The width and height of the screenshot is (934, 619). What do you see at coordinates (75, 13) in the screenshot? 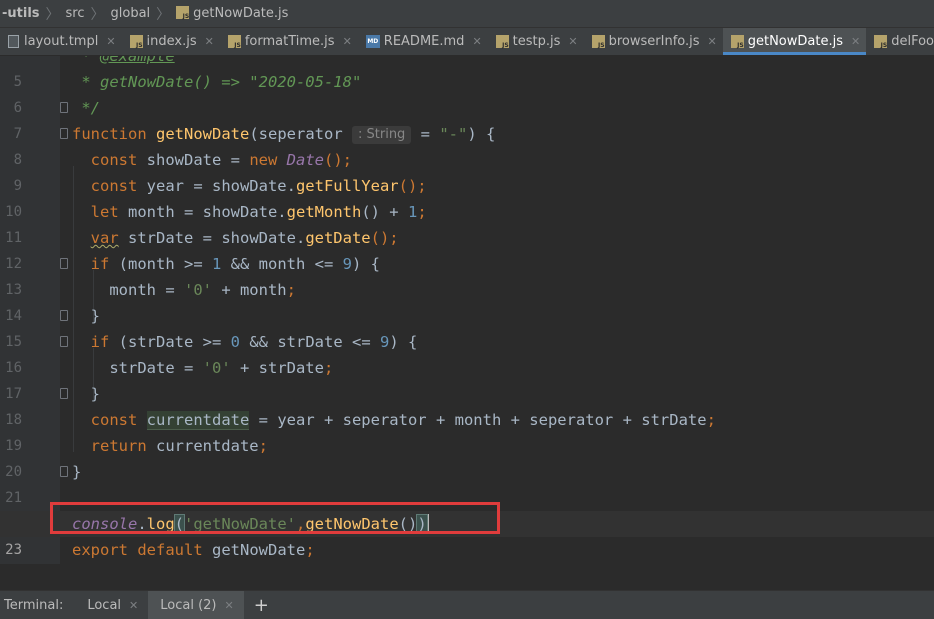
I see `breadcrumb-src: src` at bounding box center [75, 13].